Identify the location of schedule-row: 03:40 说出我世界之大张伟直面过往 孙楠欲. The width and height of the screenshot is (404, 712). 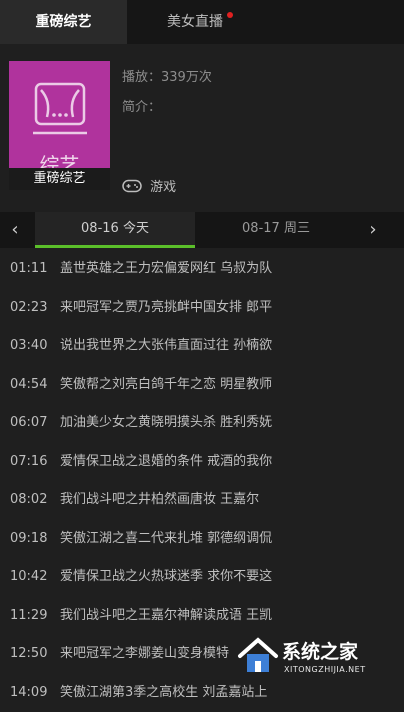
(202, 346).